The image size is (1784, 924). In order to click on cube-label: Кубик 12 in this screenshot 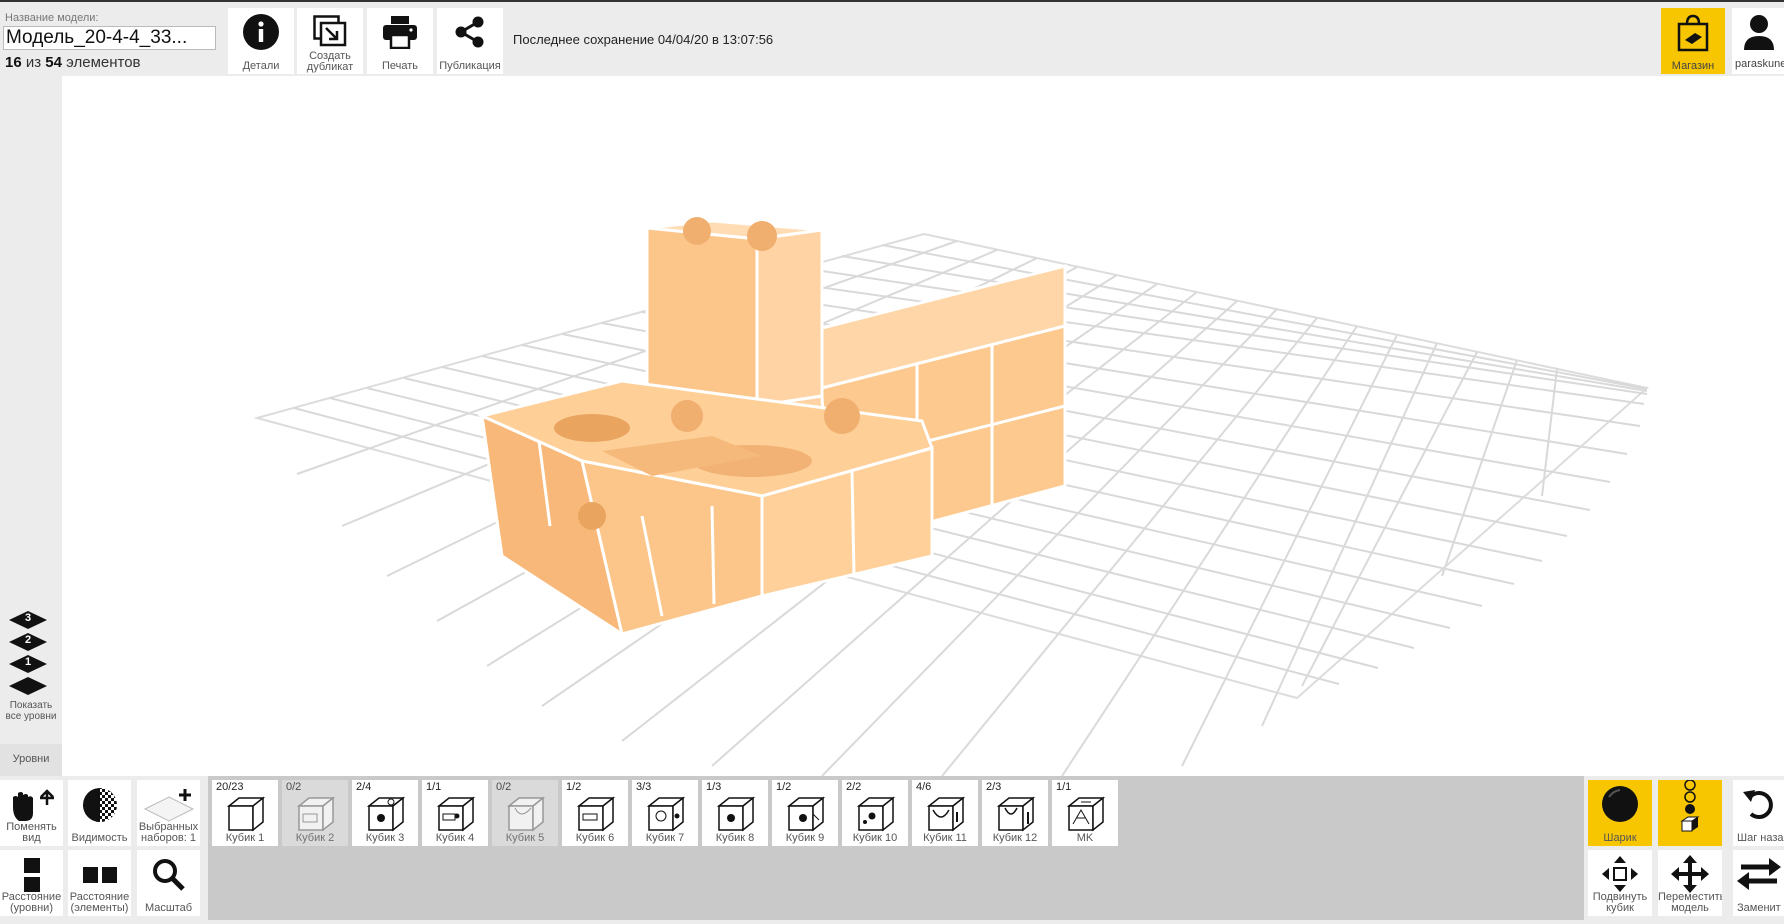, I will do `click(1015, 838)`.